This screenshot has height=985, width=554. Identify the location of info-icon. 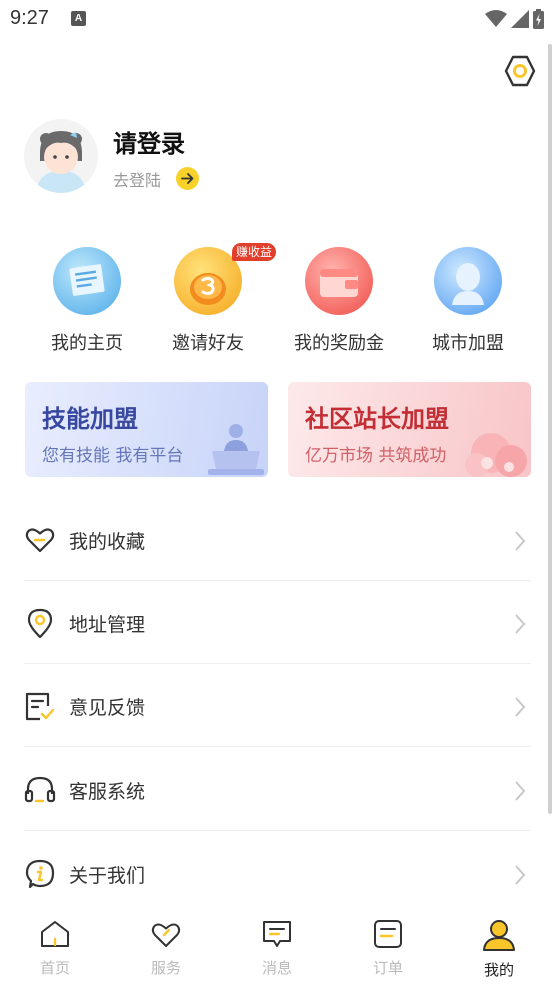
(40, 874).